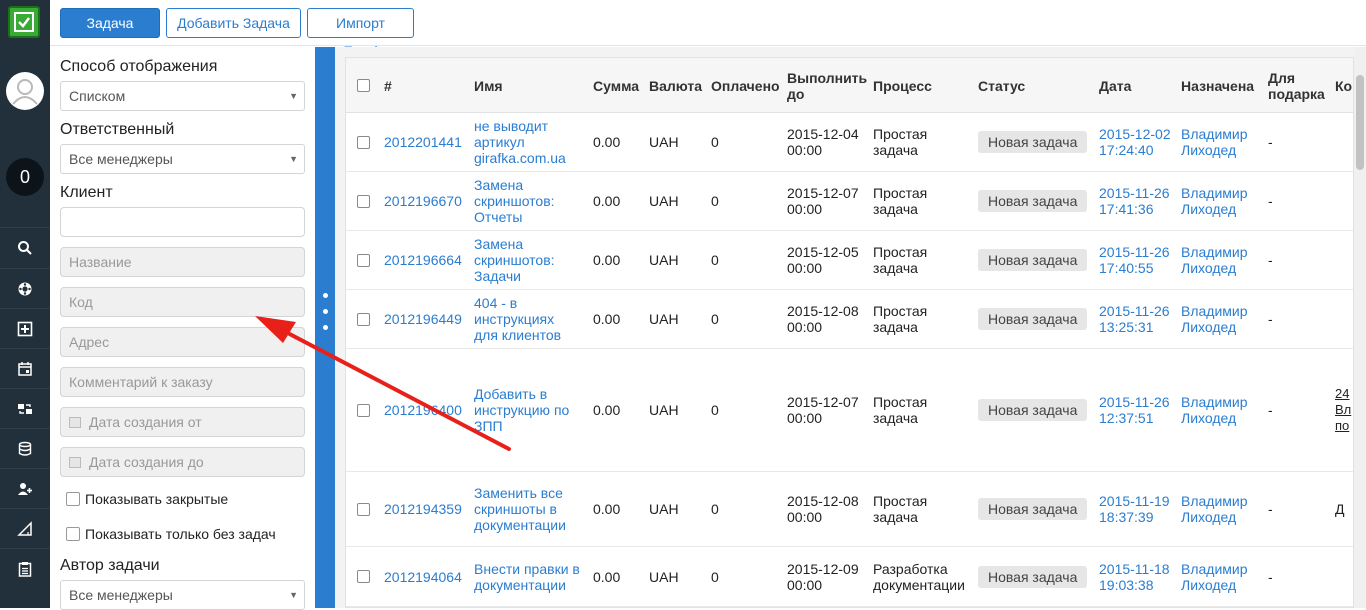 Image resolution: width=1366 pixels, height=610 pixels. Describe the element at coordinates (520, 584) in the screenshot. I see `task-name-link-line: документации` at that location.